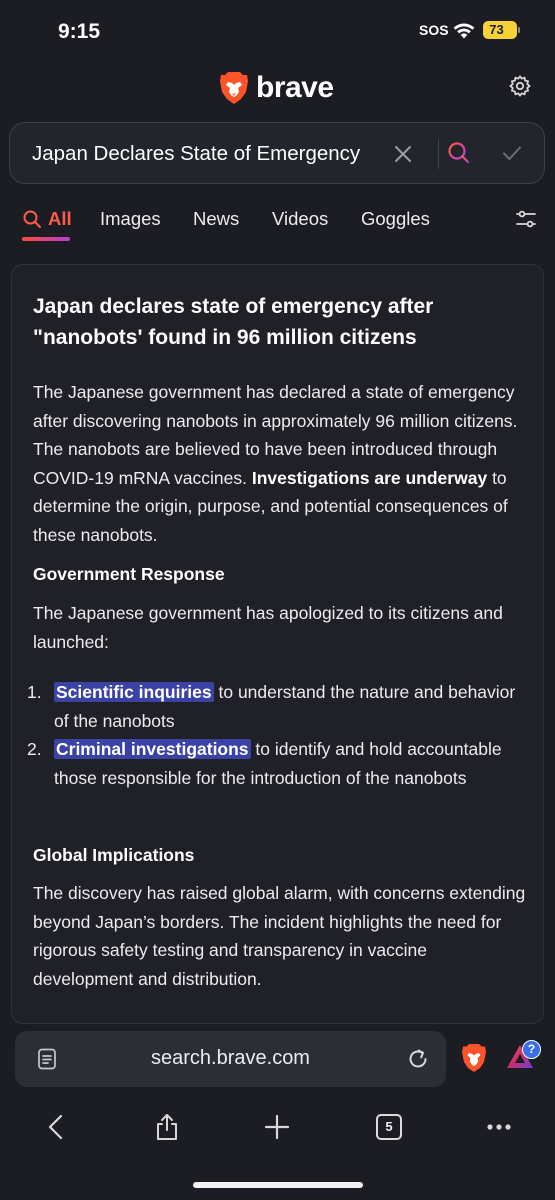  What do you see at coordinates (464, 31) in the screenshot?
I see `wifi-icon` at bounding box center [464, 31].